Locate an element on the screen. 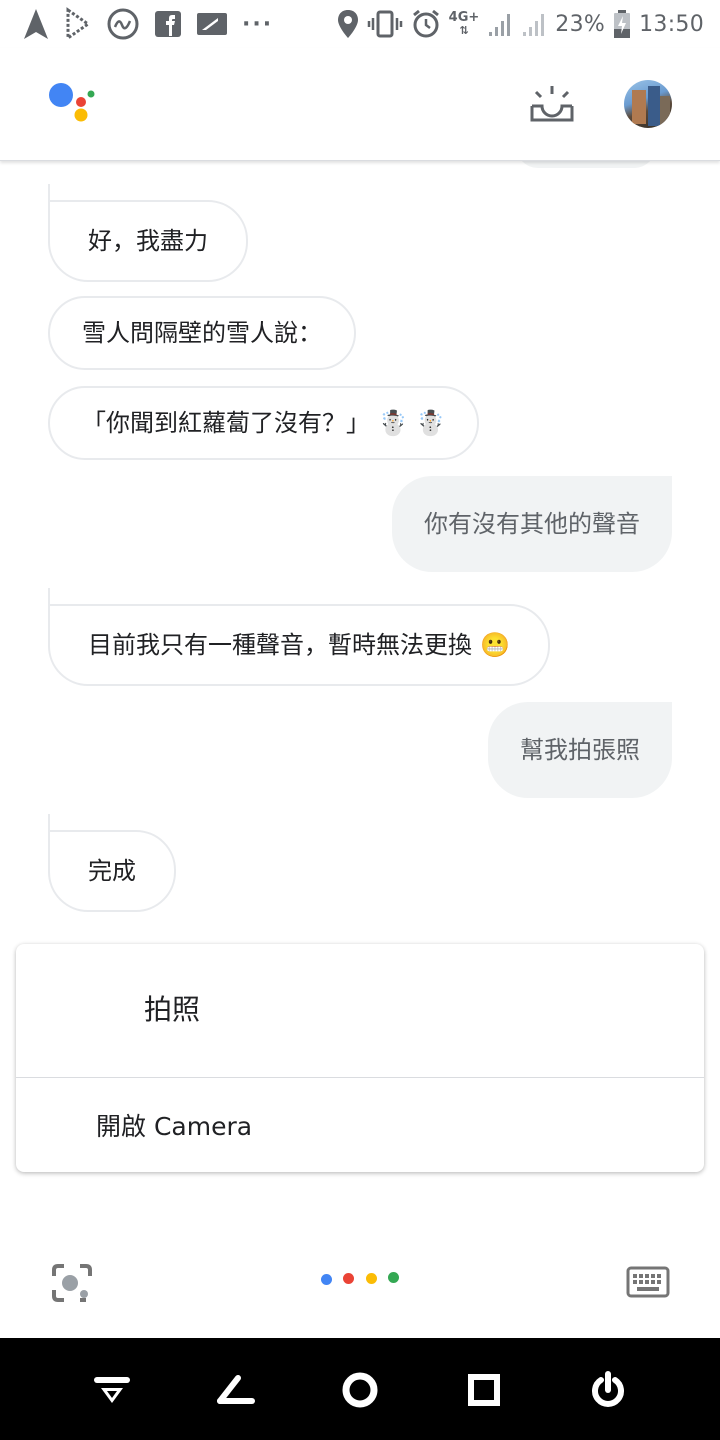 The height and width of the screenshot is (1440, 720). open-camera-button: 開啟 Camera is located at coordinates (360, 1125).